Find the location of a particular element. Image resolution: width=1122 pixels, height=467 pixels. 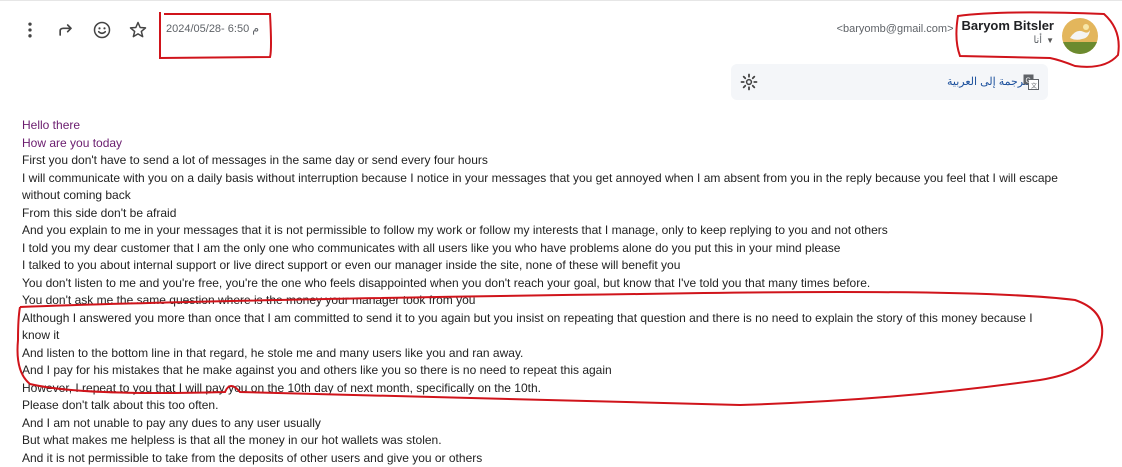

avatar-image-icon is located at coordinates (1080, 36).